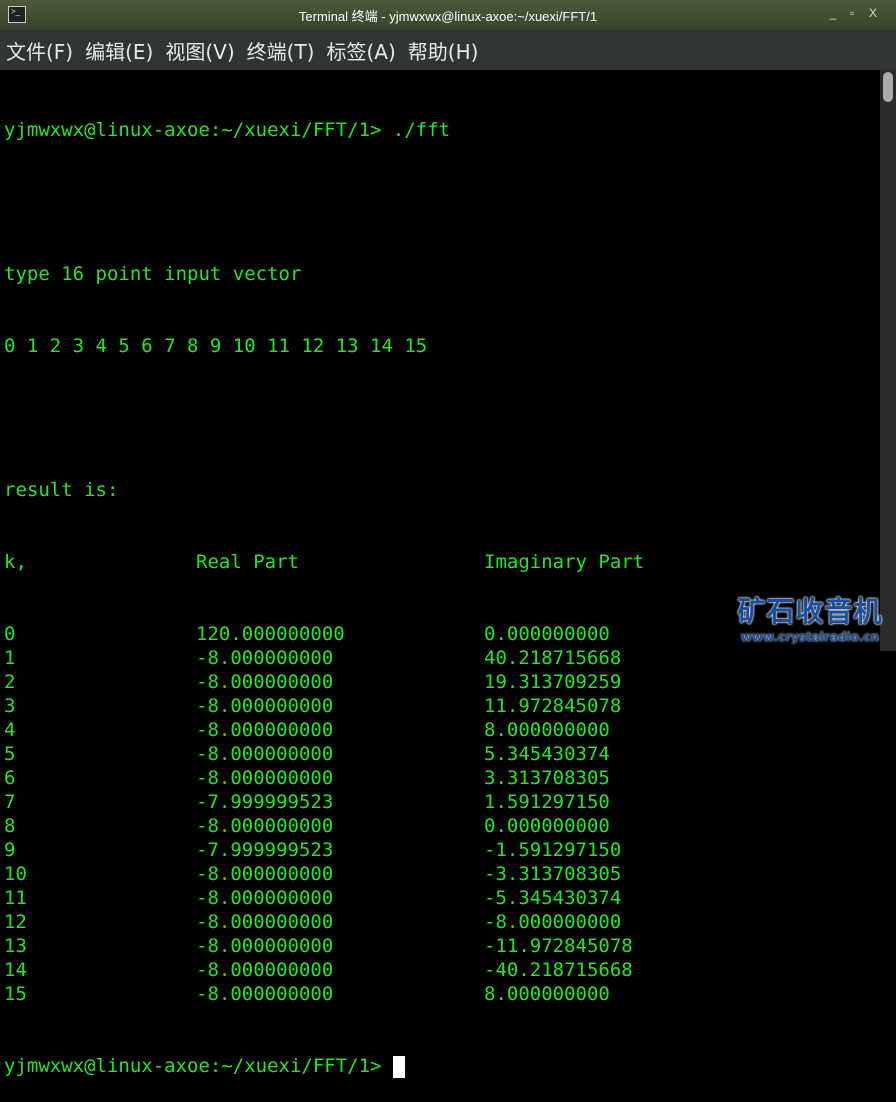 The height and width of the screenshot is (1102, 896). I want to click on menu-terminal: 终端(T), so click(281, 50).